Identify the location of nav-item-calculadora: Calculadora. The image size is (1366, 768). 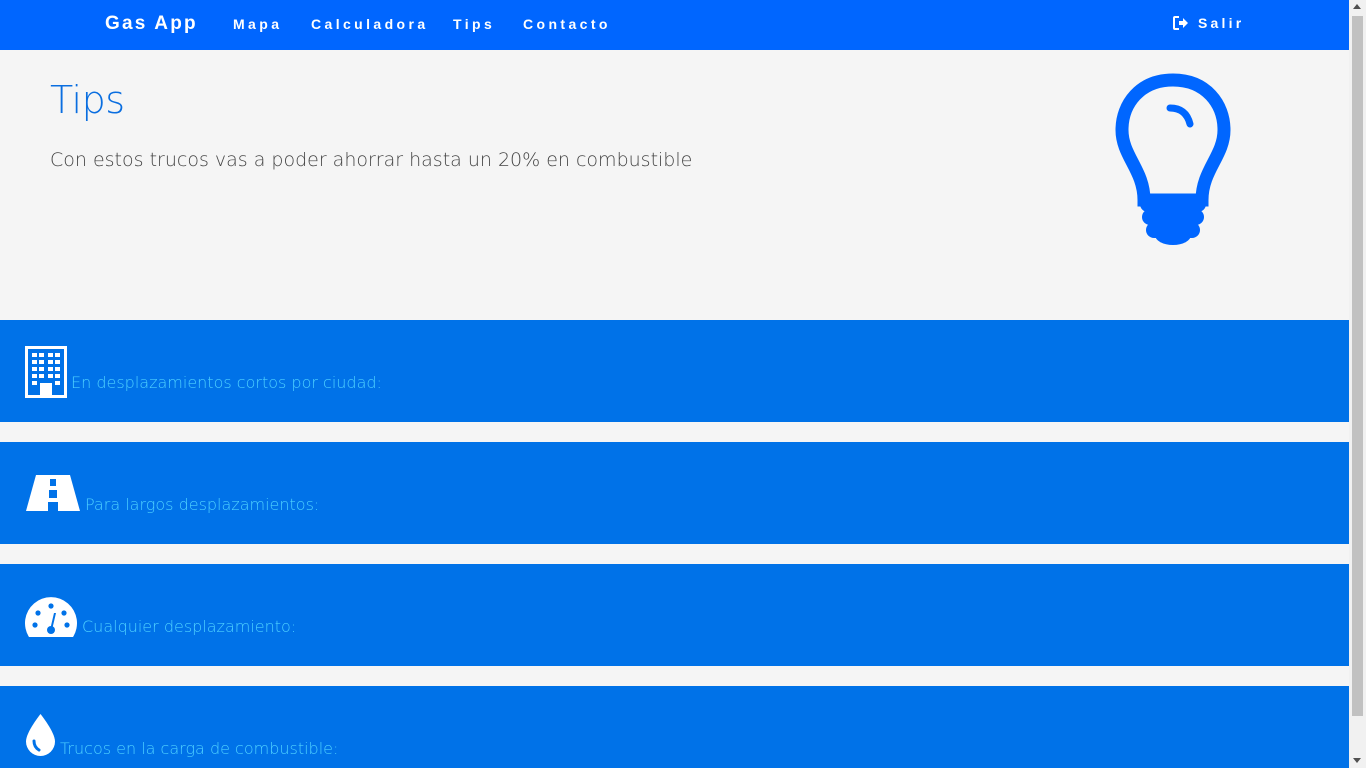
(370, 24).